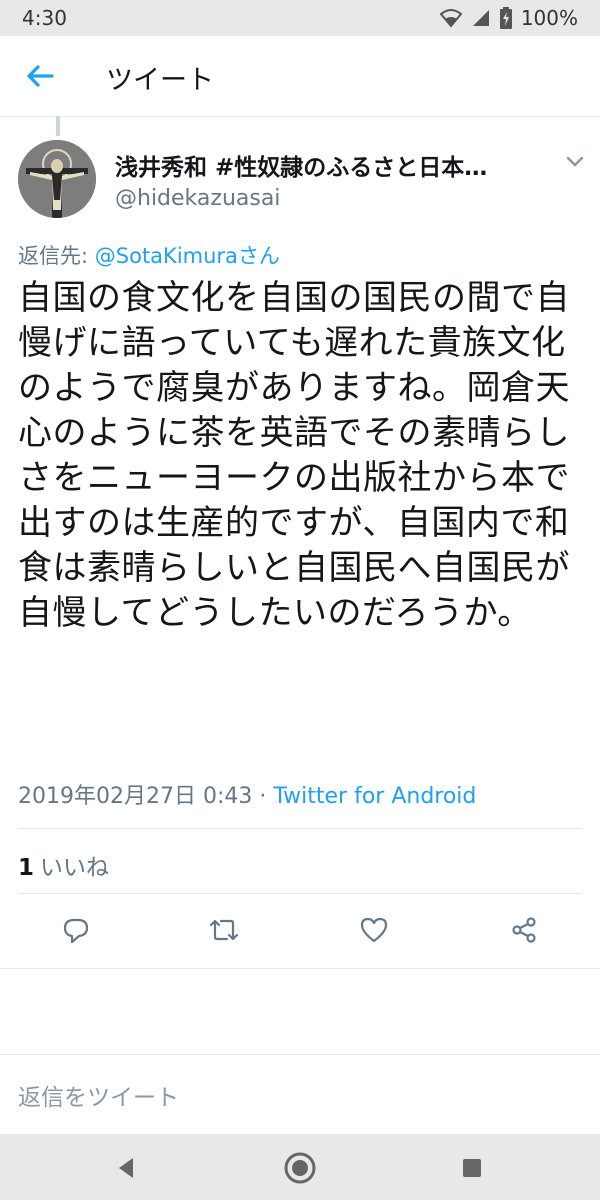 This screenshot has width=600, height=1200. What do you see at coordinates (374, 796) in the screenshot?
I see `tweet-source-link: Twitter for Android` at bounding box center [374, 796].